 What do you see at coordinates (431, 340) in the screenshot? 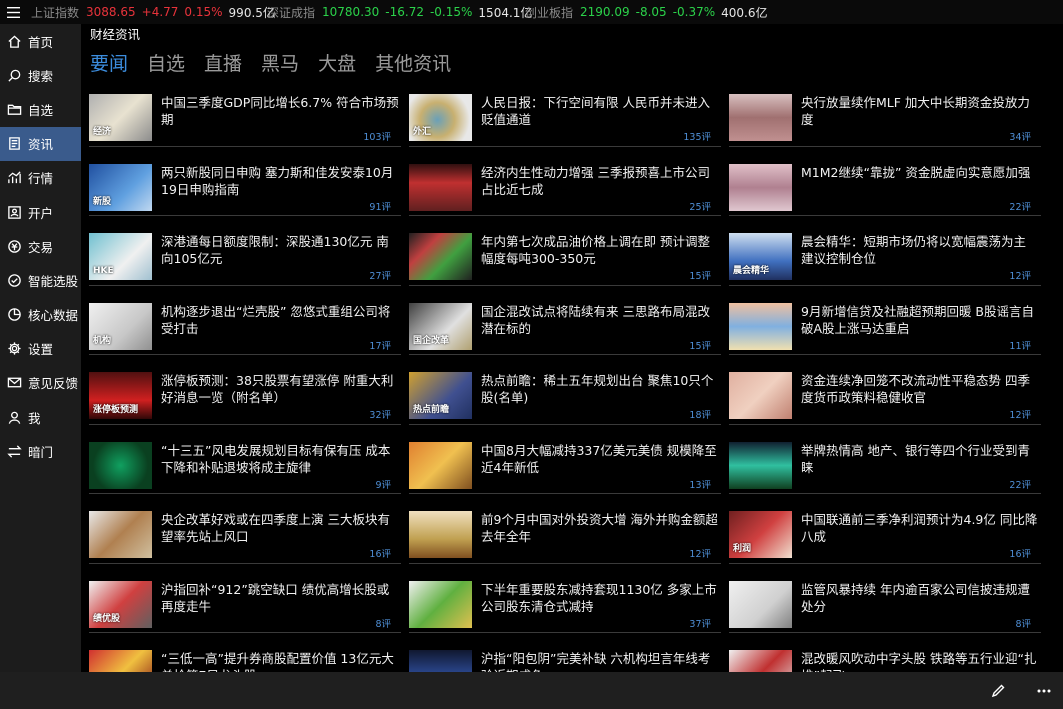
I see `thumbnail-label: 国企改革` at bounding box center [431, 340].